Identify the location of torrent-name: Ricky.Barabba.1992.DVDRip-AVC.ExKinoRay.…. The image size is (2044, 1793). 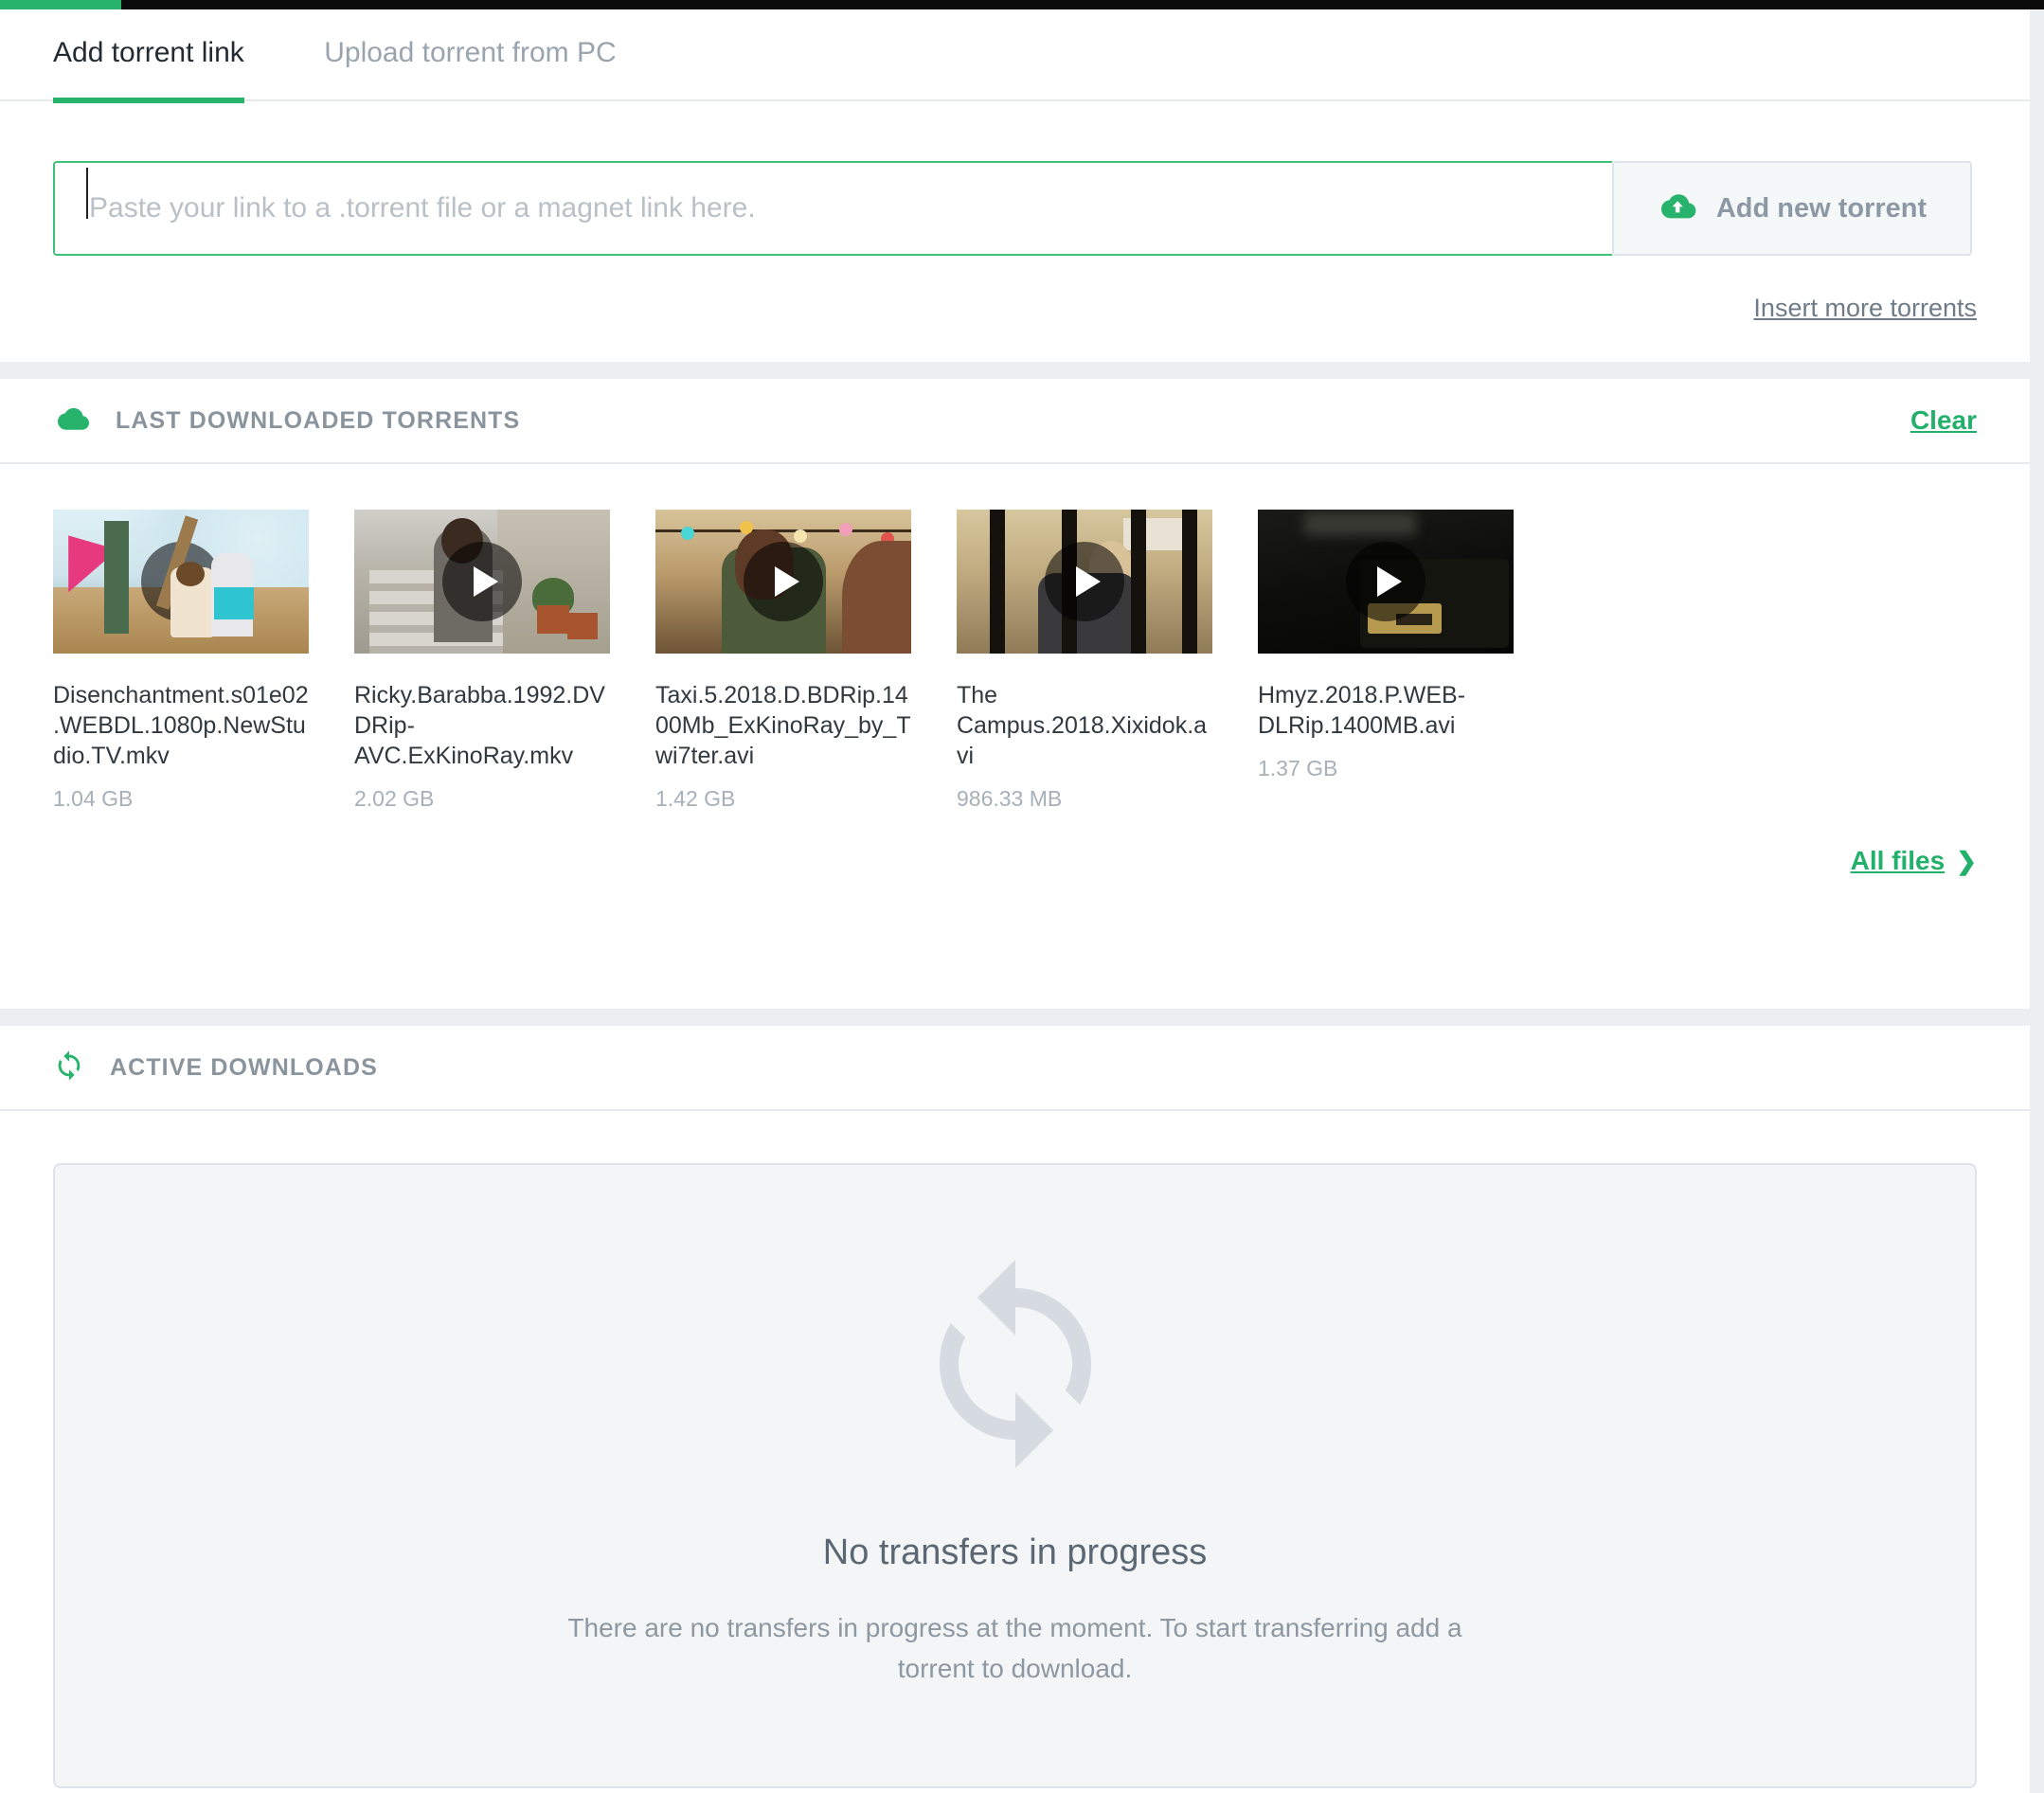
(479, 725).